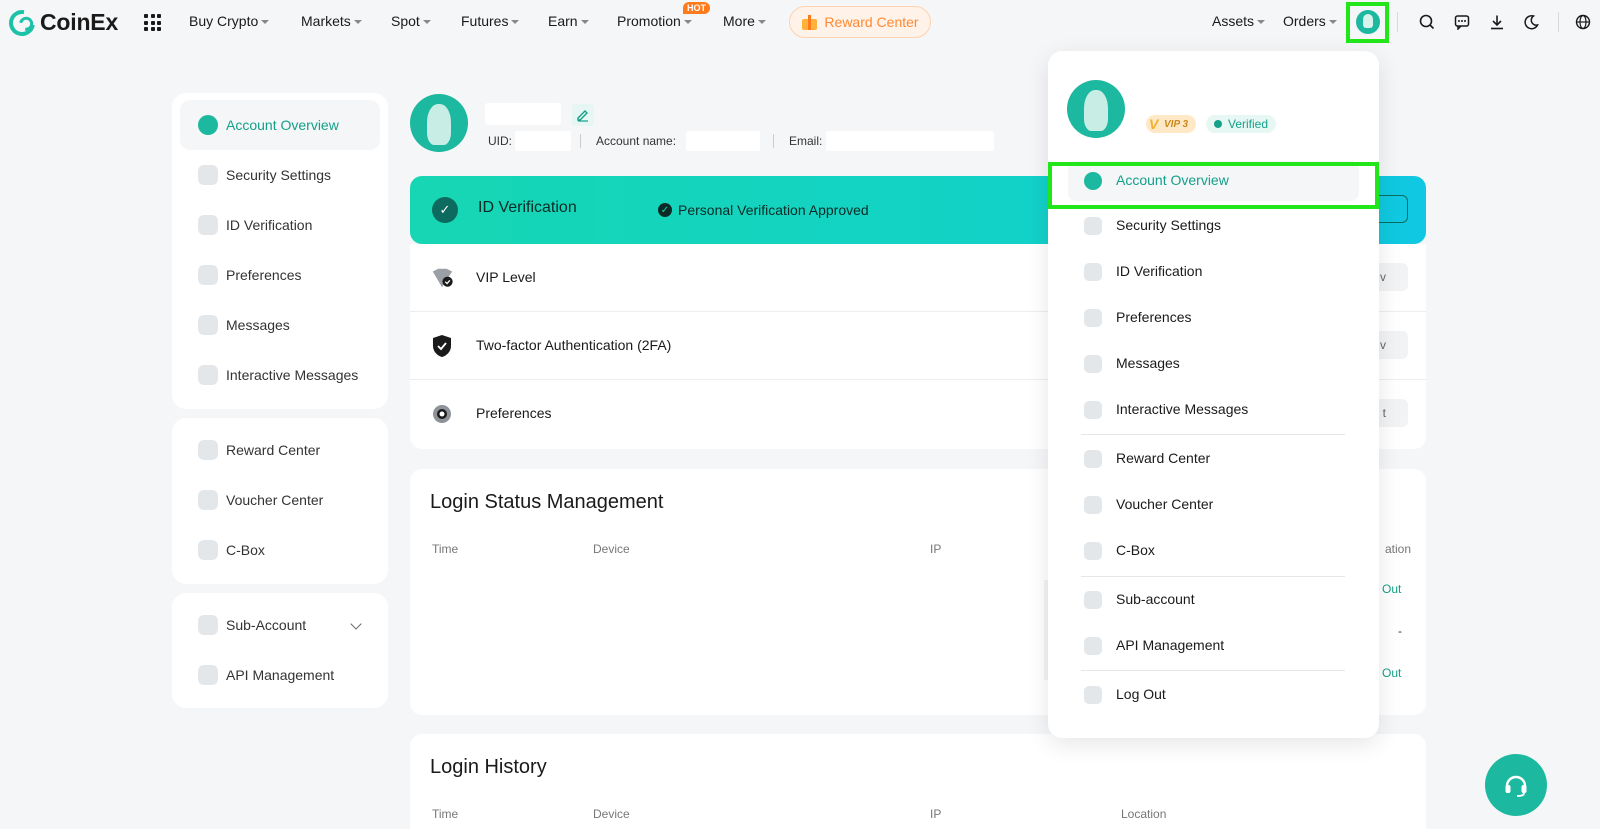  Describe the element at coordinates (1583, 22) in the screenshot. I see `globe-icon` at that location.